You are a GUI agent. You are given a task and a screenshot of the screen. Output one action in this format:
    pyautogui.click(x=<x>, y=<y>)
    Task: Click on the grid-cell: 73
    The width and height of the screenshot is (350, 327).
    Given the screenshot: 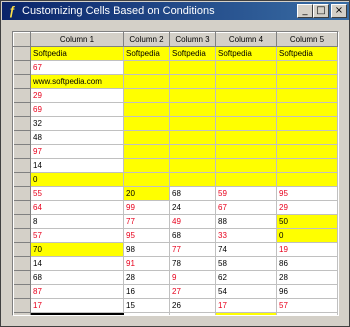 What is the action you would take?
    pyautogui.click(x=307, y=313)
    